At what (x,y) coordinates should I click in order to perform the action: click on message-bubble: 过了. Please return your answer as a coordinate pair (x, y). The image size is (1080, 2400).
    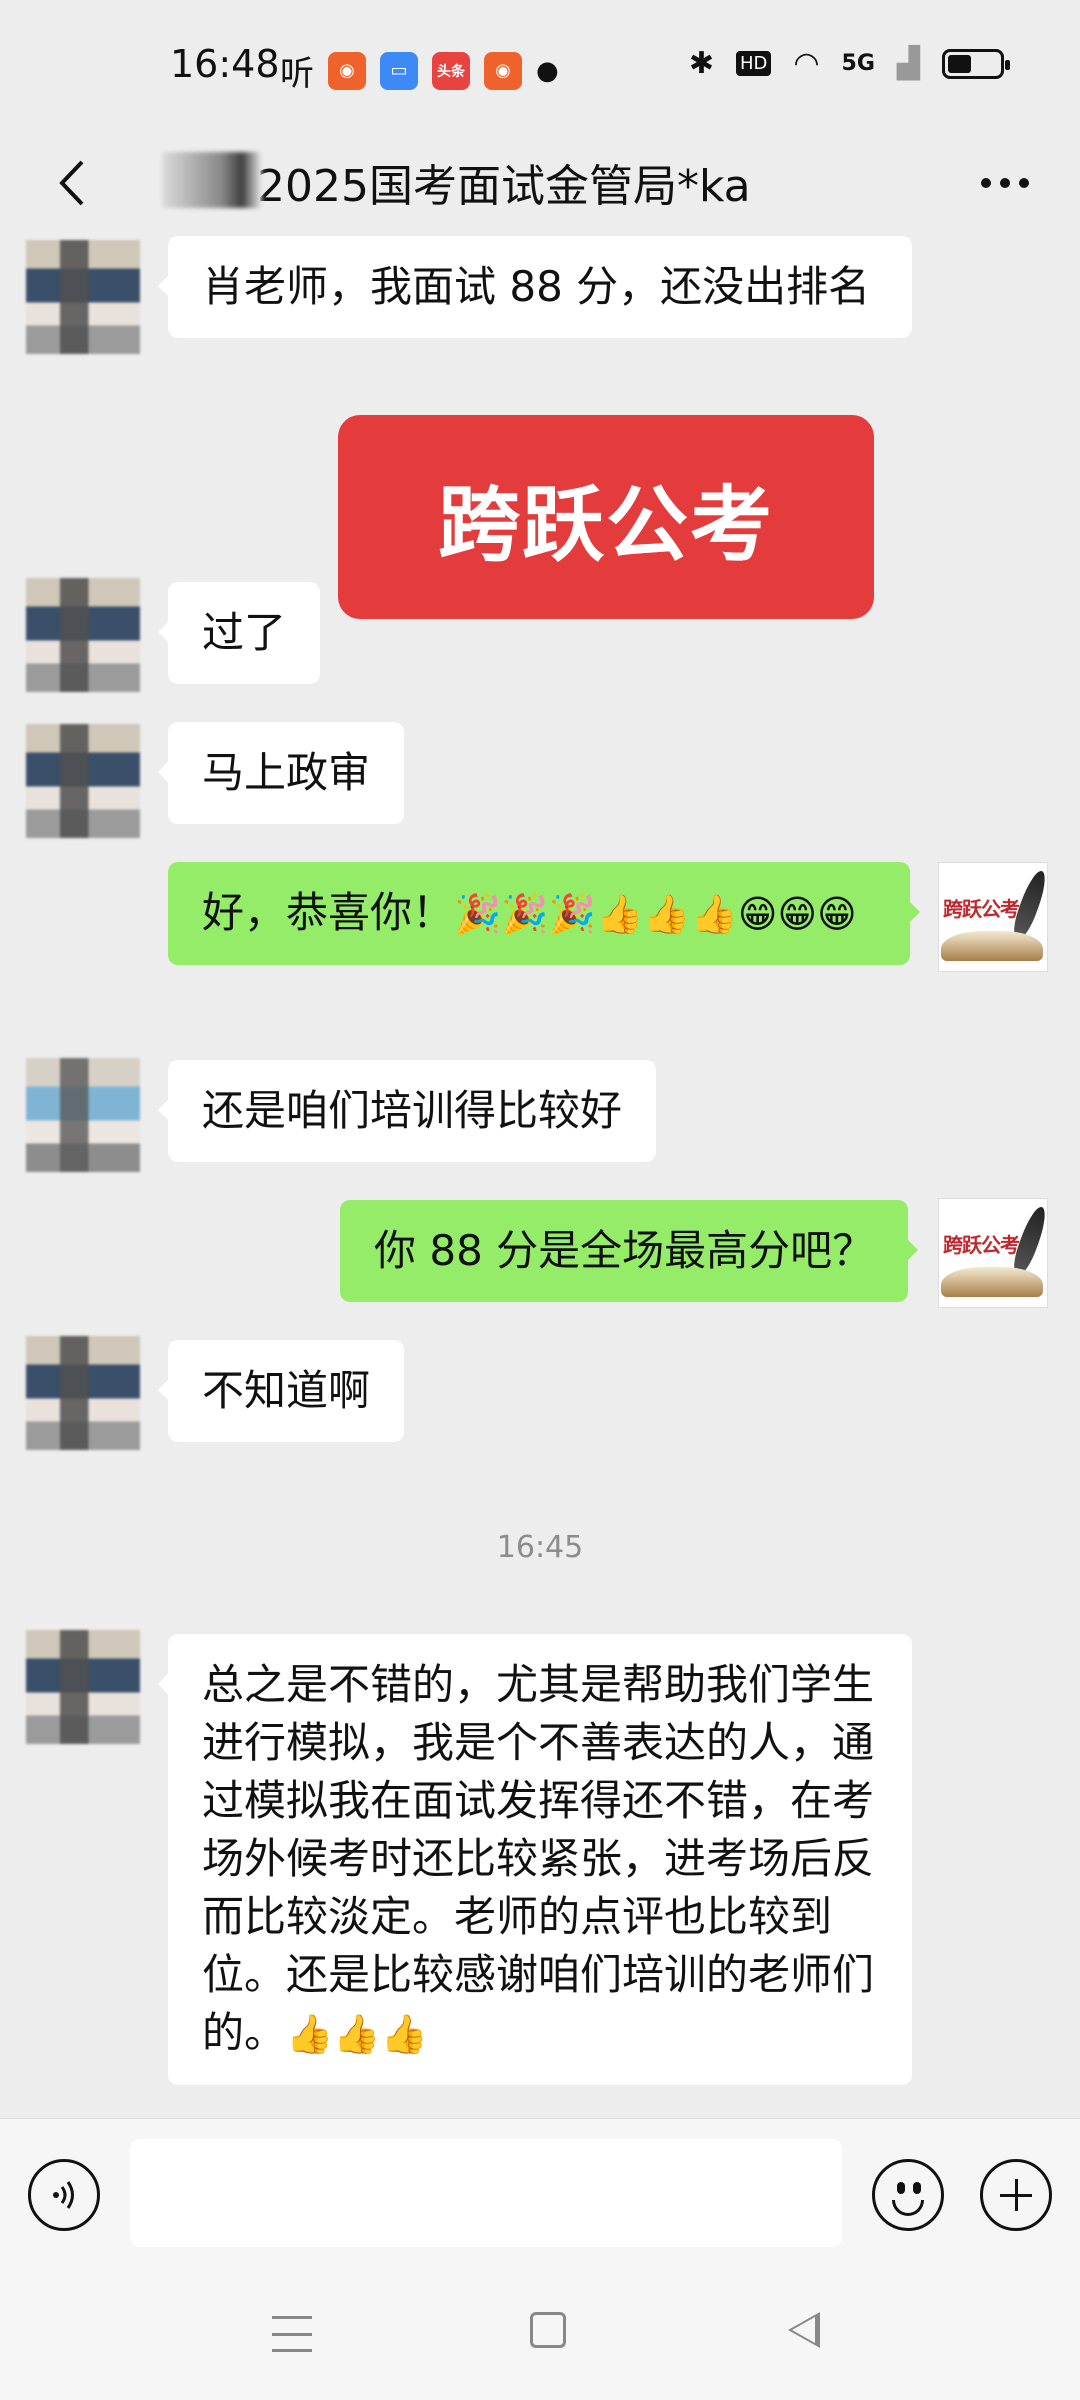
    Looking at the image, I should click on (239, 633).